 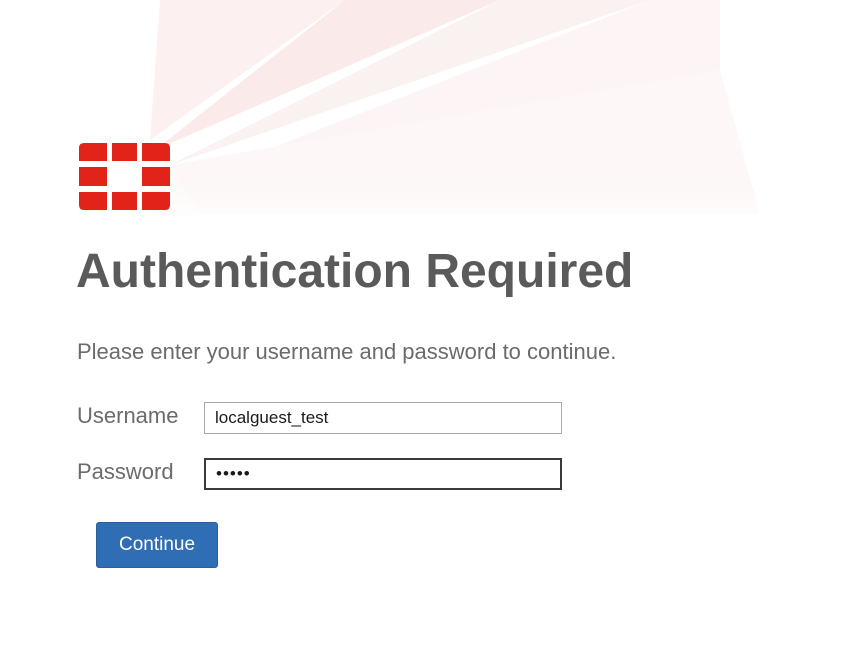 I want to click on password-input, so click(x=383, y=474).